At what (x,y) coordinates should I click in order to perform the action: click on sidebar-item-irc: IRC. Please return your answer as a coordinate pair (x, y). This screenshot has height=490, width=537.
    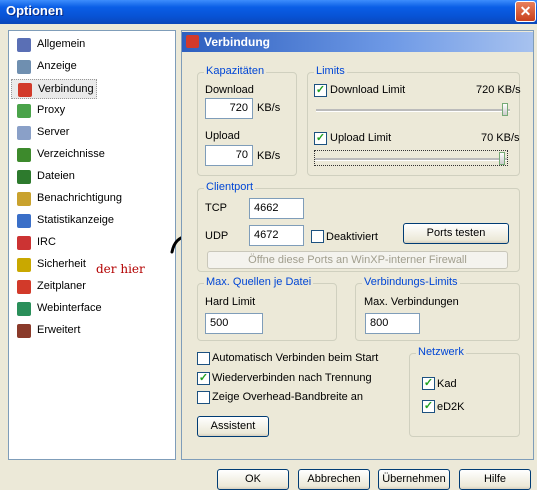
    Looking at the image, I should click on (54, 243).